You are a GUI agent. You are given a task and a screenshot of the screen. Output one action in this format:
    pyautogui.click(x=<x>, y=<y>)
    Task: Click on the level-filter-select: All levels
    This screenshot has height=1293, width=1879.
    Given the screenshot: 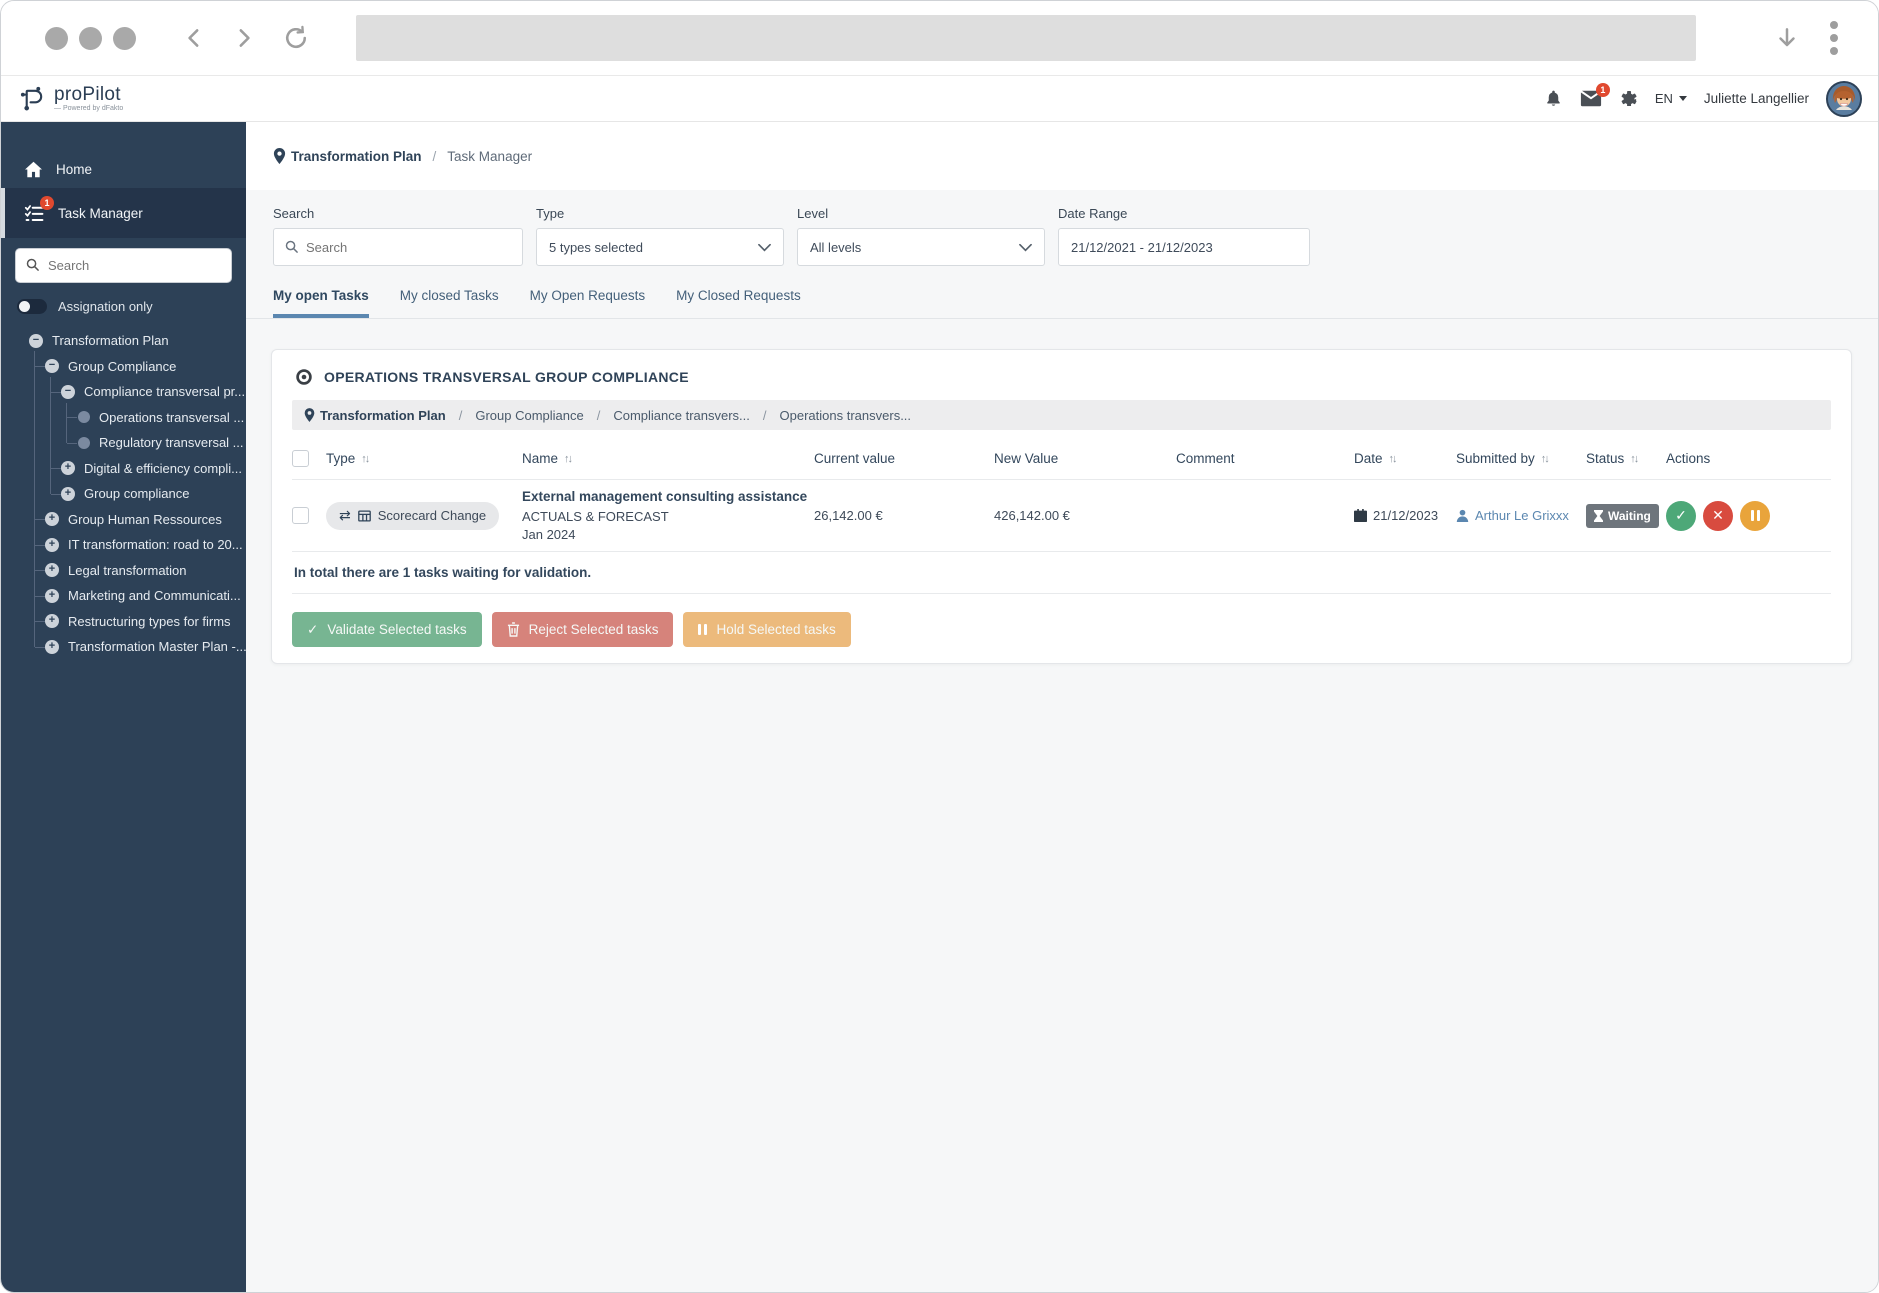 What is the action you would take?
    pyautogui.click(x=921, y=247)
    